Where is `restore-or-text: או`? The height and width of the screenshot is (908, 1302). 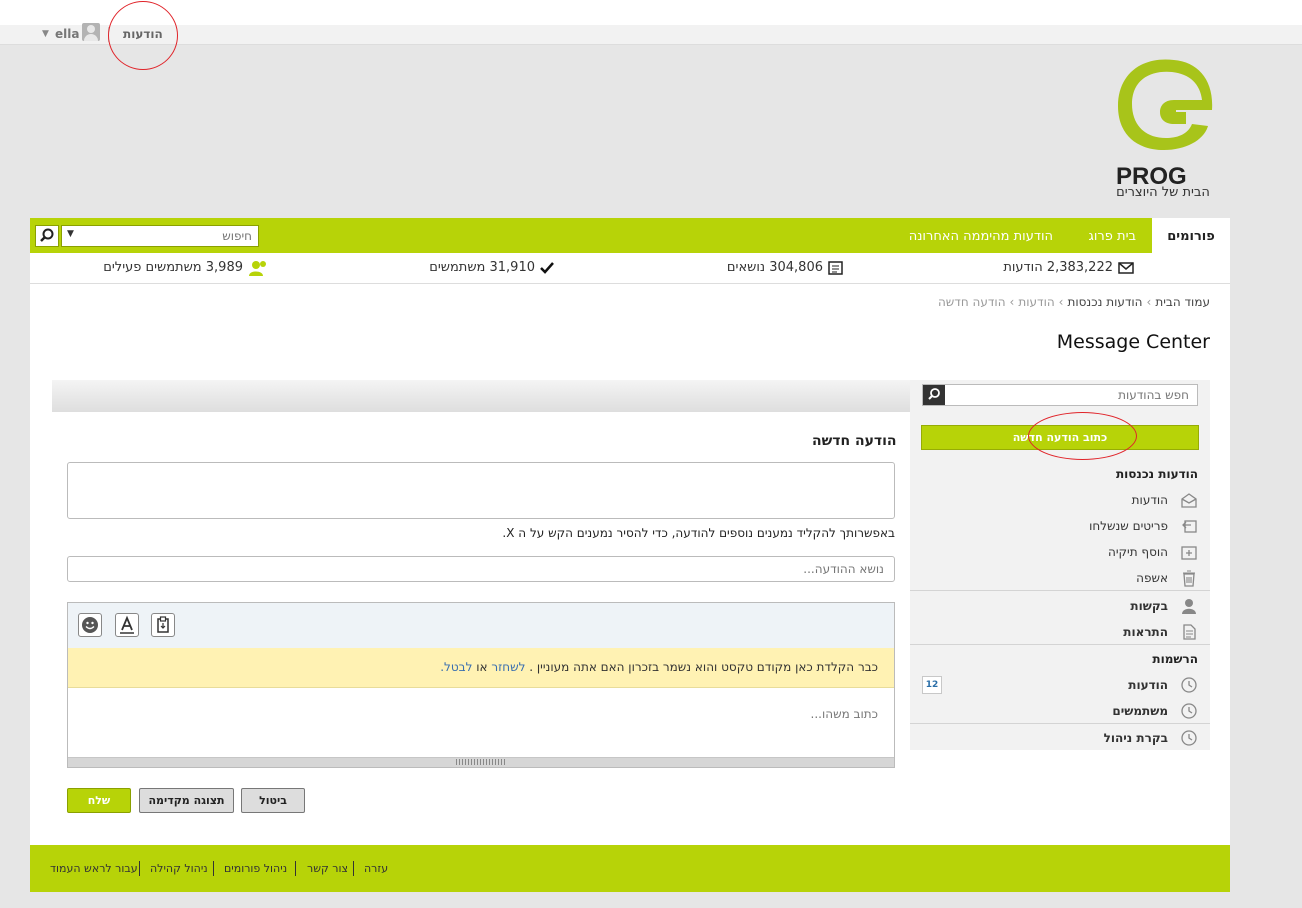 restore-or-text: או is located at coordinates (482, 667).